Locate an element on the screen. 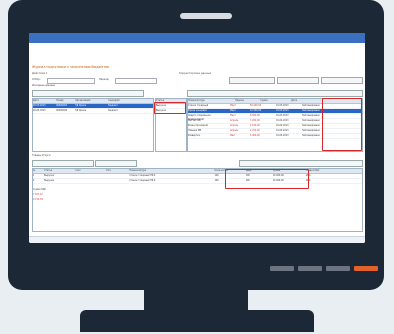 The height and width of the screenshot is (334, 394). table-row: 20.03.2013 00000002 ТД Орион Бюджет is located at coordinates (93, 111).